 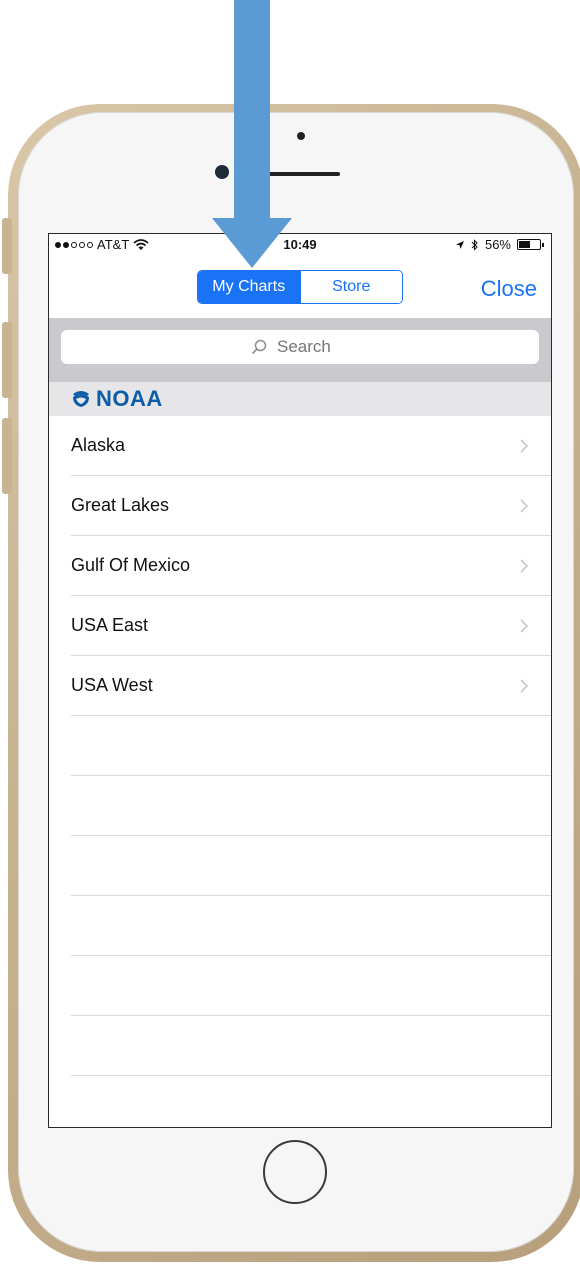 I want to click on list-item-label: Gulf Of Mexico, so click(x=131, y=565).